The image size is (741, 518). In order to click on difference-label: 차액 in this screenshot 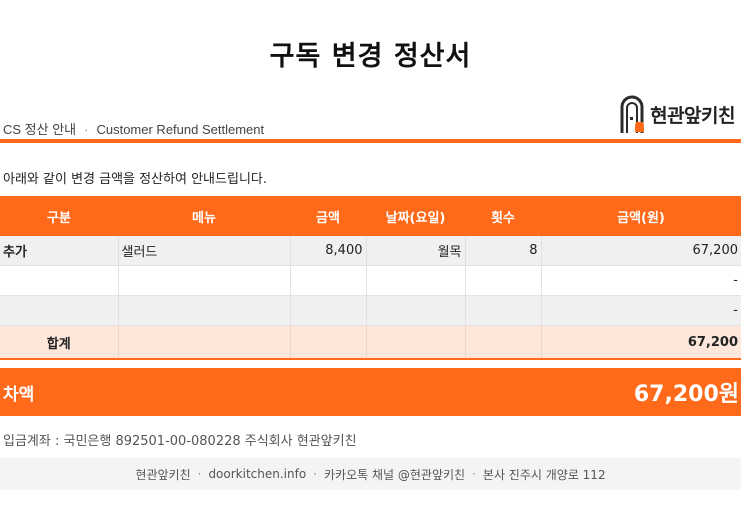, I will do `click(19, 394)`.